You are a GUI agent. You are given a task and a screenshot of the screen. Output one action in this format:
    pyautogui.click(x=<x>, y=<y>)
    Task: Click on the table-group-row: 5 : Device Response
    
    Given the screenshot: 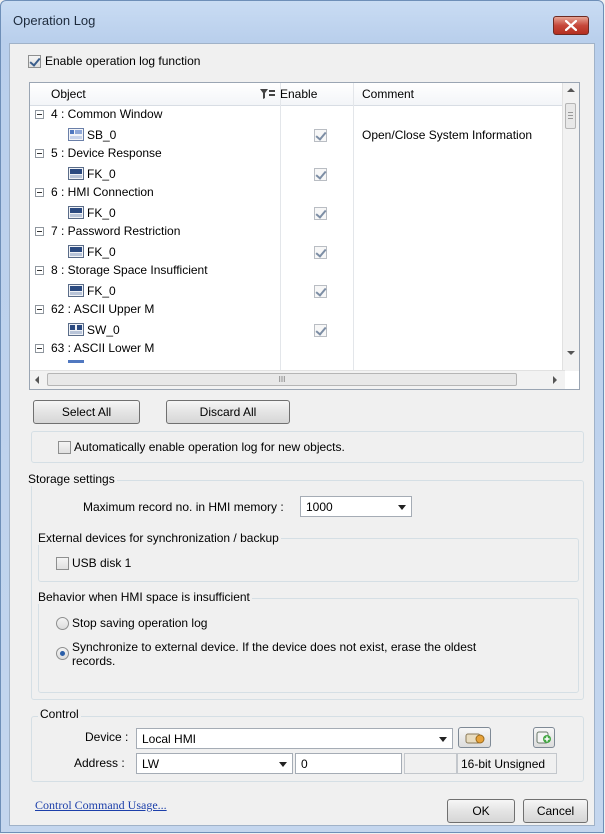 What is the action you would take?
    pyautogui.click(x=297, y=154)
    